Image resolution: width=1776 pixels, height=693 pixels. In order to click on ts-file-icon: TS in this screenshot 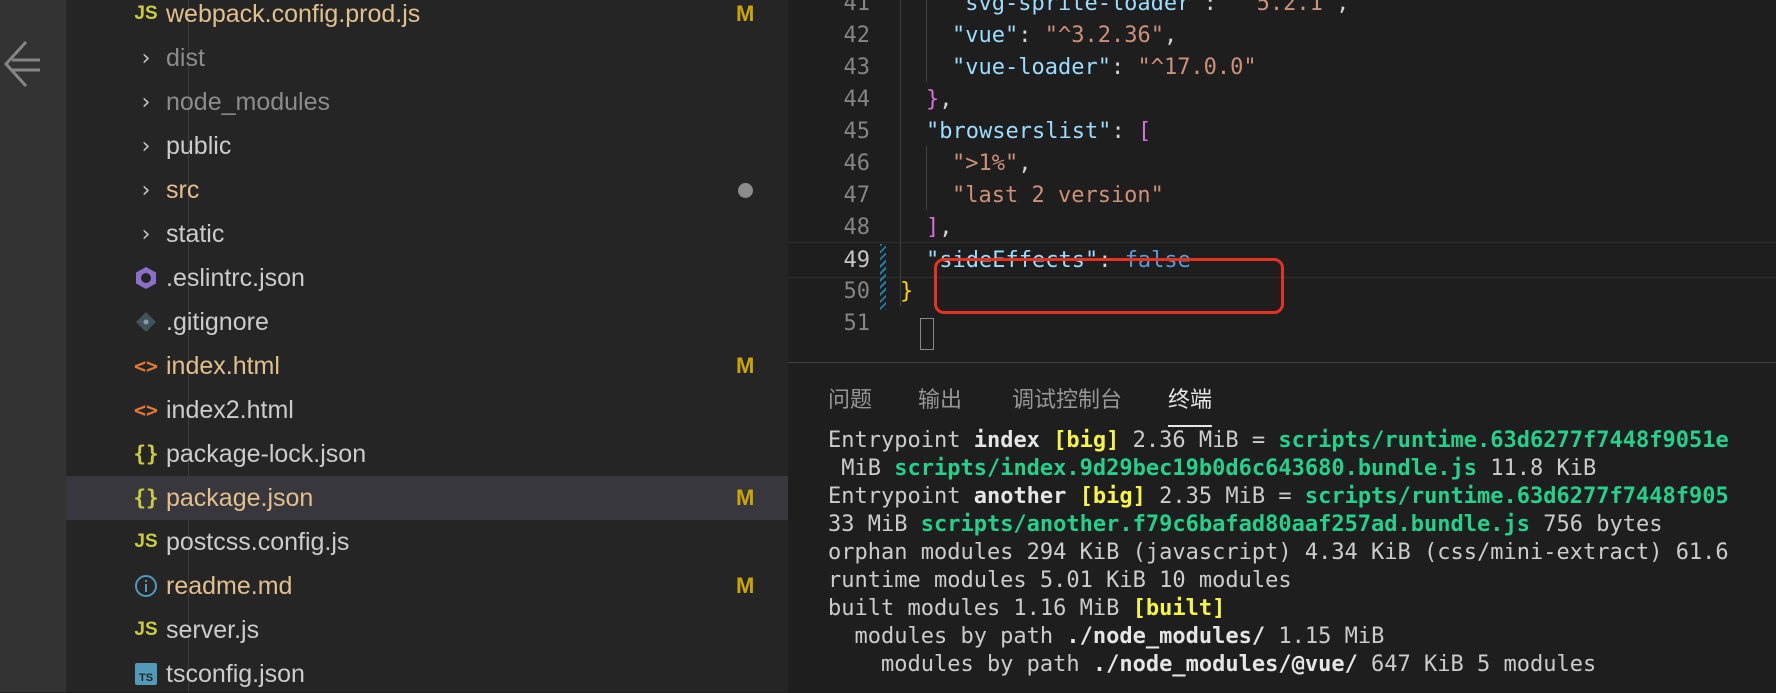, I will do `click(146, 672)`.